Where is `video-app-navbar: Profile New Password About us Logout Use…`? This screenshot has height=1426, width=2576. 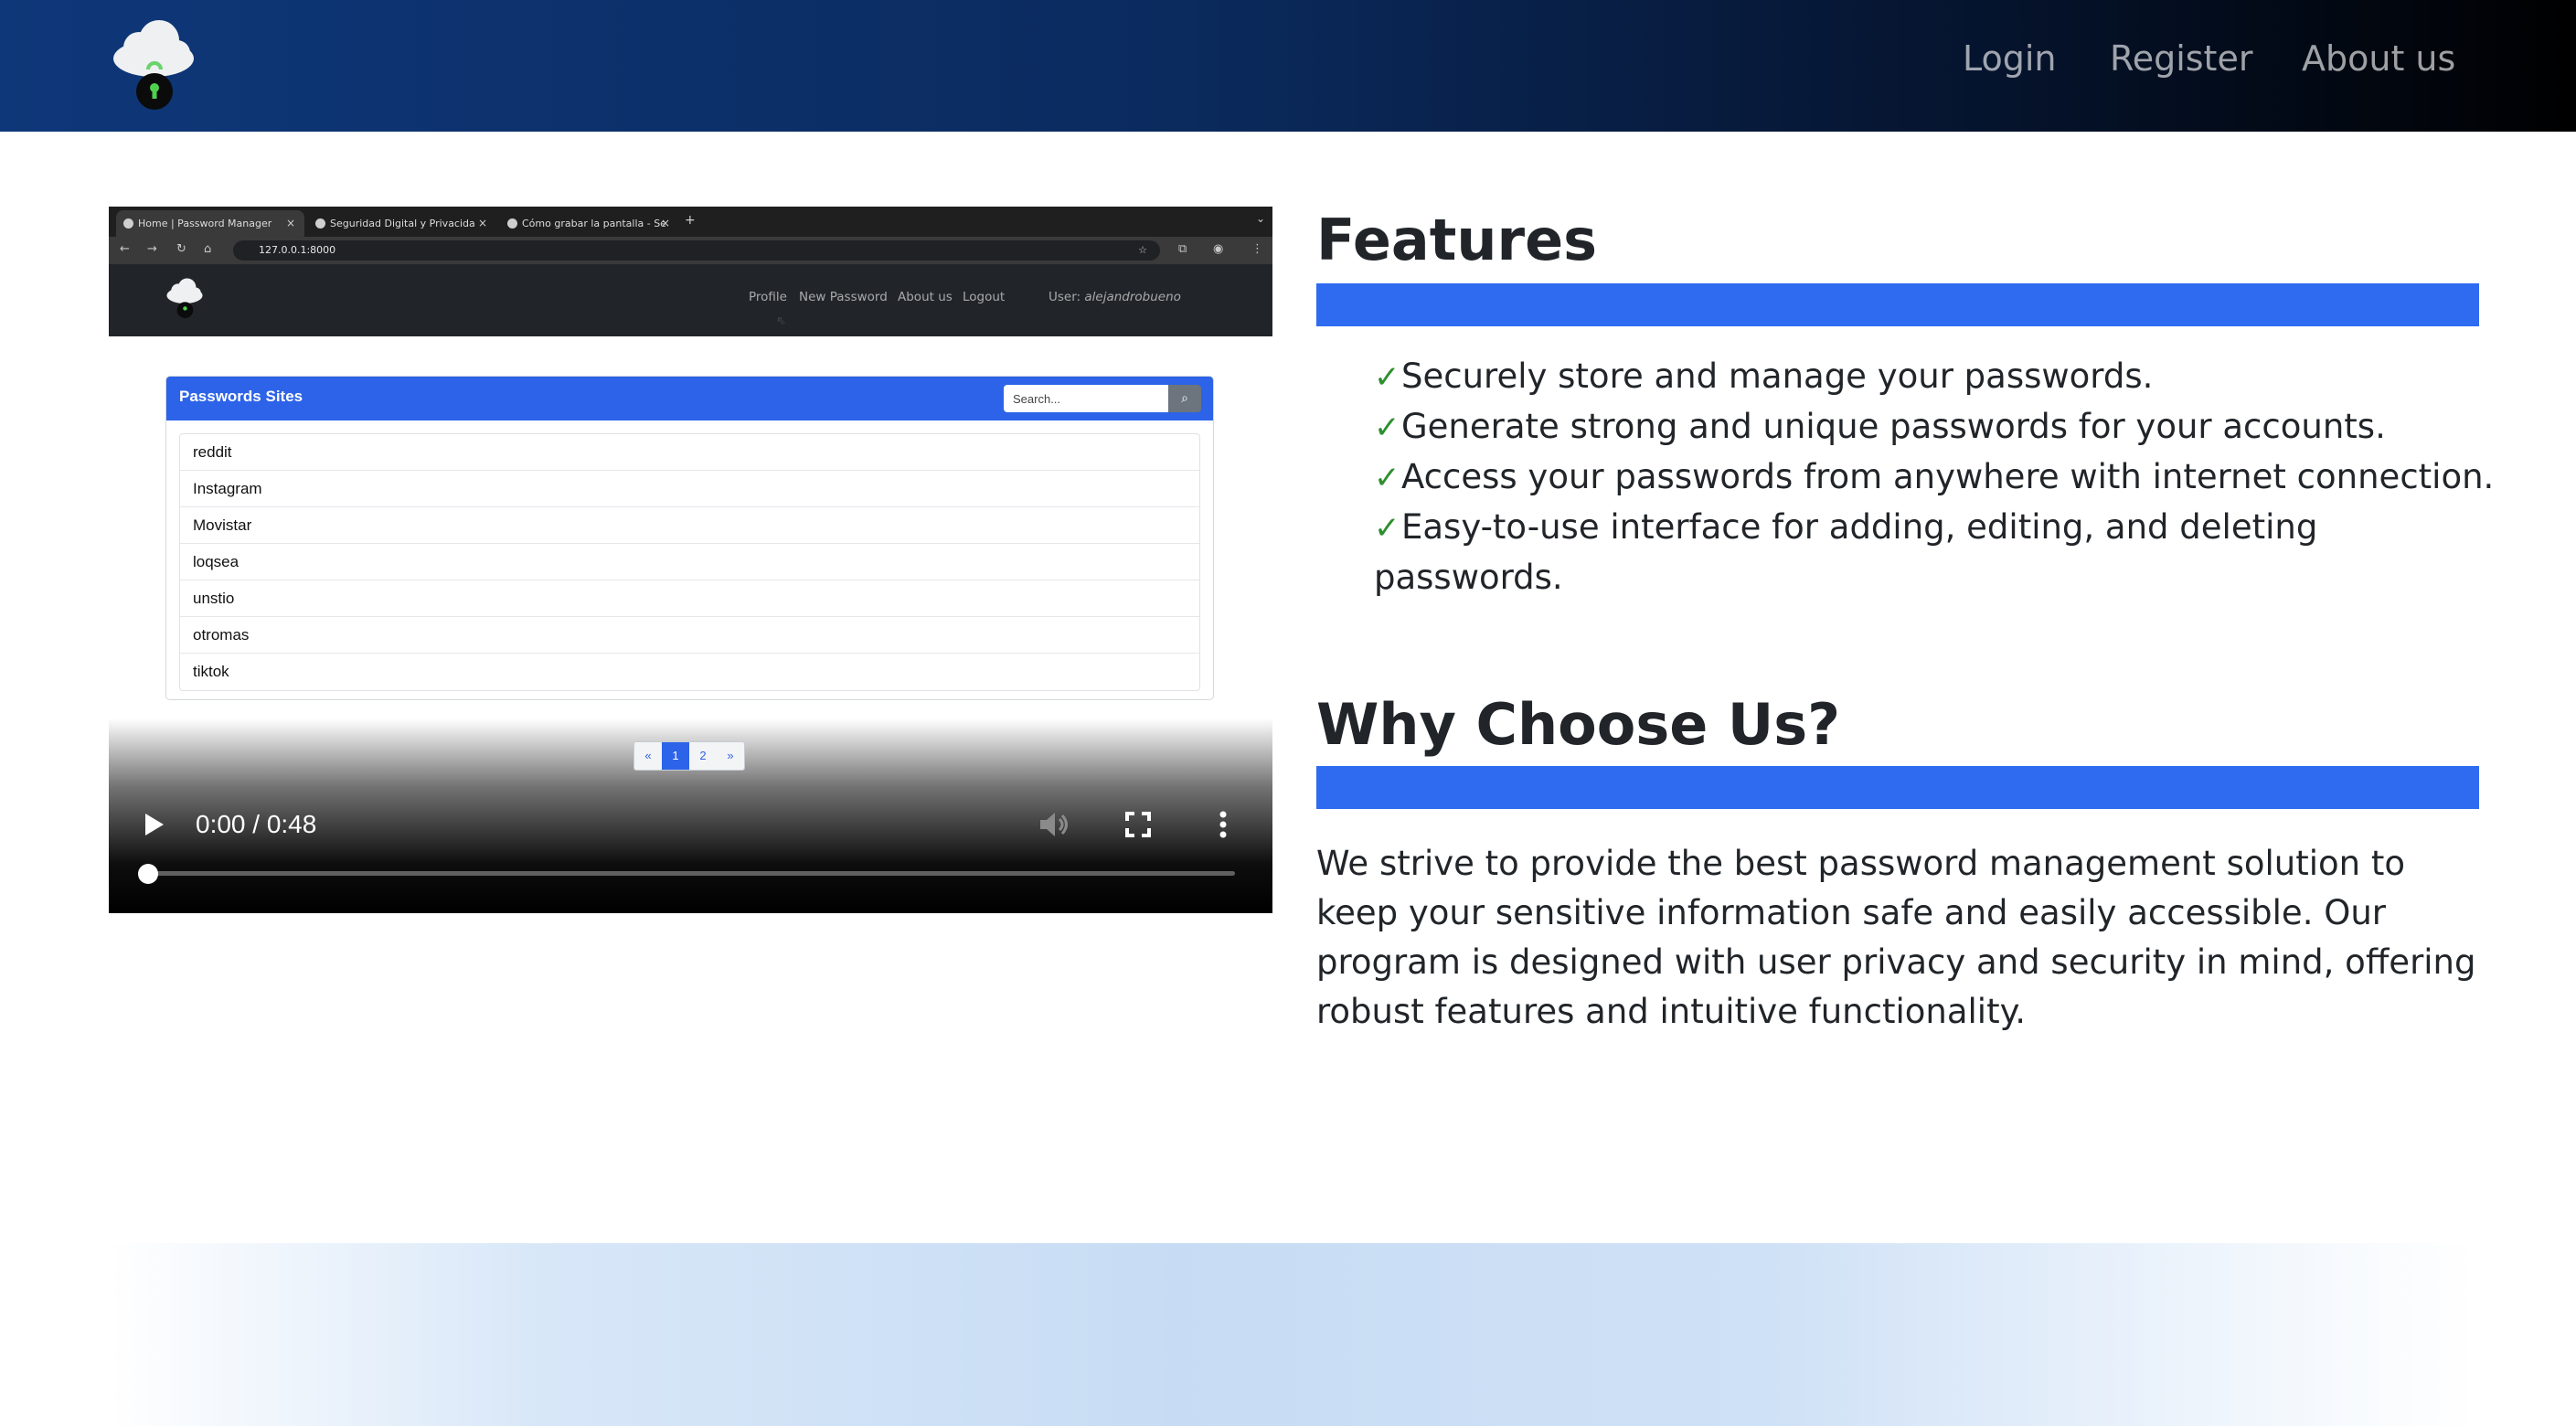
video-app-navbar: Profile New Password About us Logout Use… is located at coordinates (691, 300).